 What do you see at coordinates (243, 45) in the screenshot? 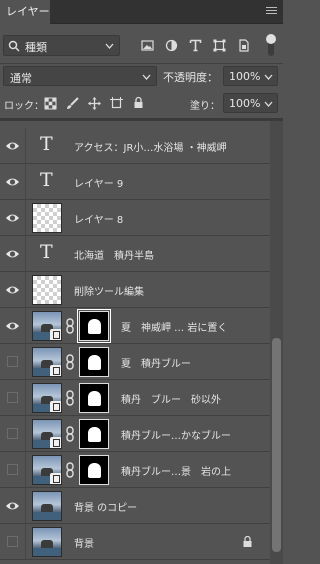
I see `smart-object-filter-icon` at bounding box center [243, 45].